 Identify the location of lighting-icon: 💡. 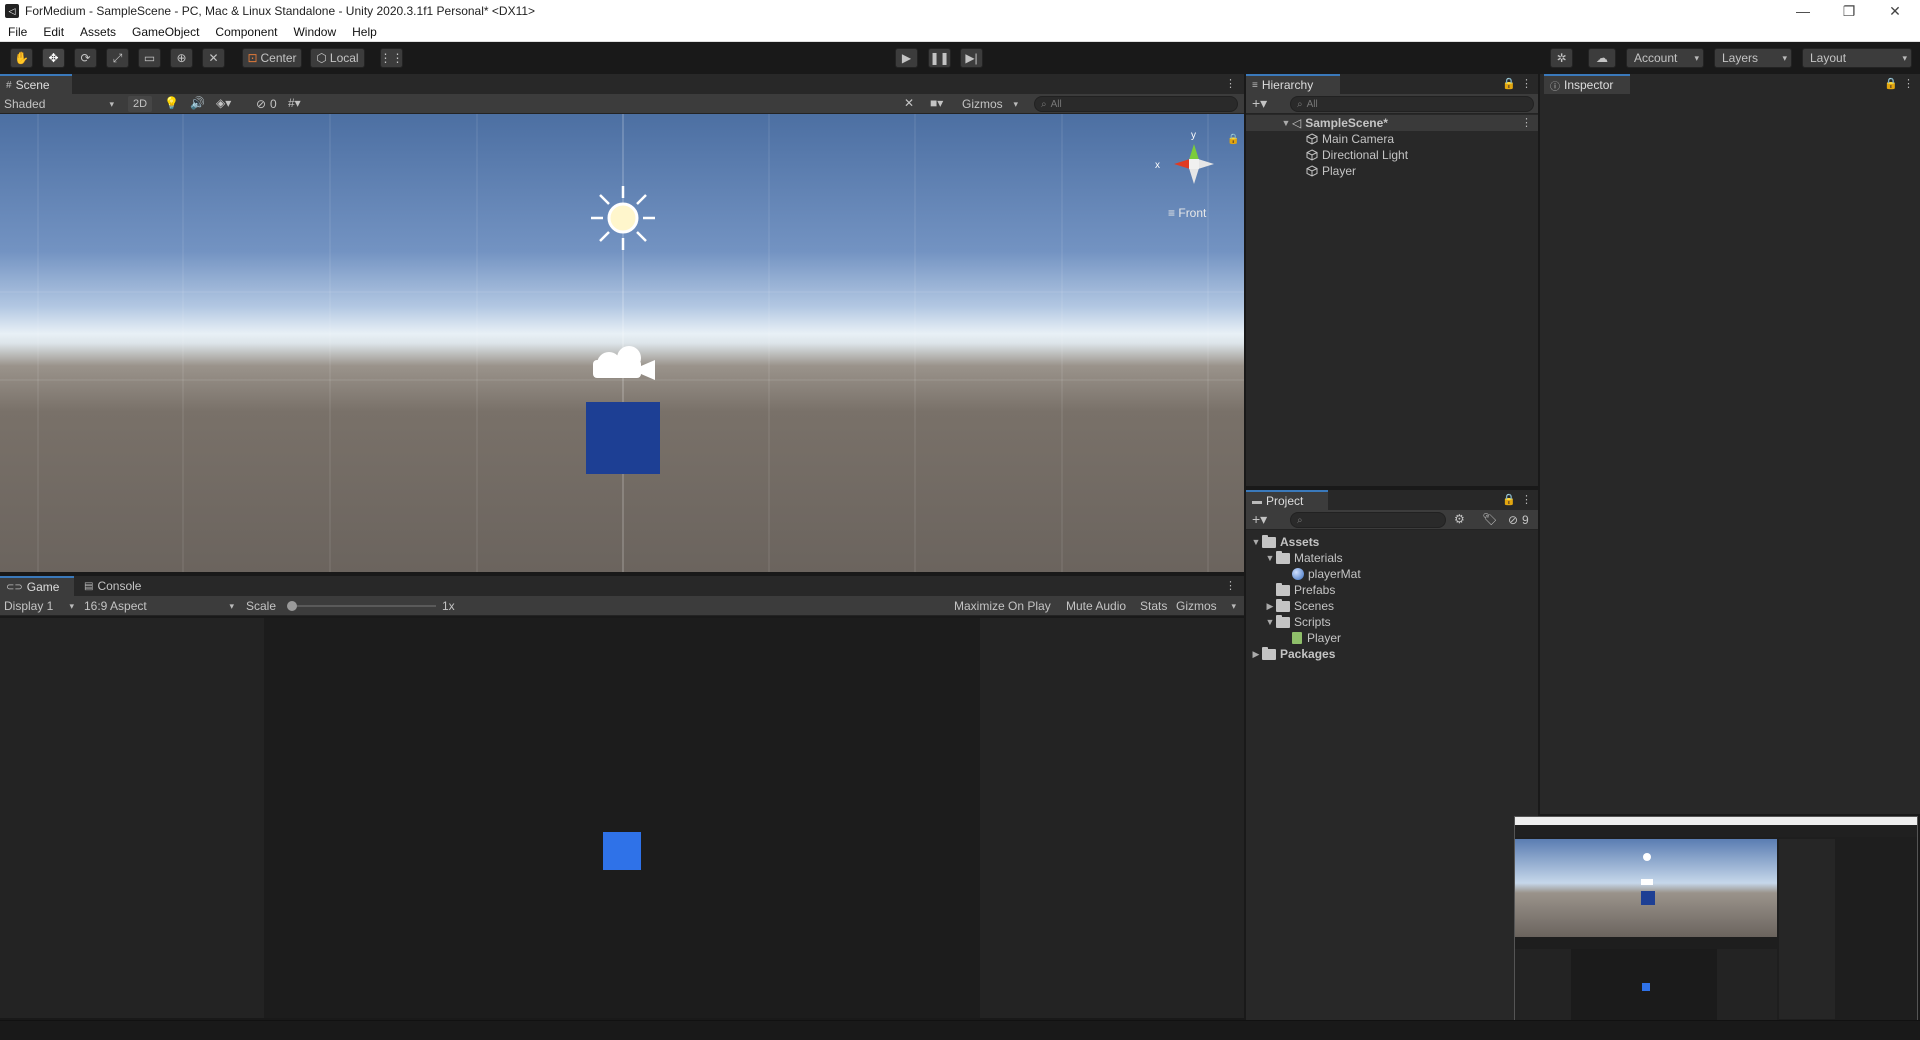
(171, 103).